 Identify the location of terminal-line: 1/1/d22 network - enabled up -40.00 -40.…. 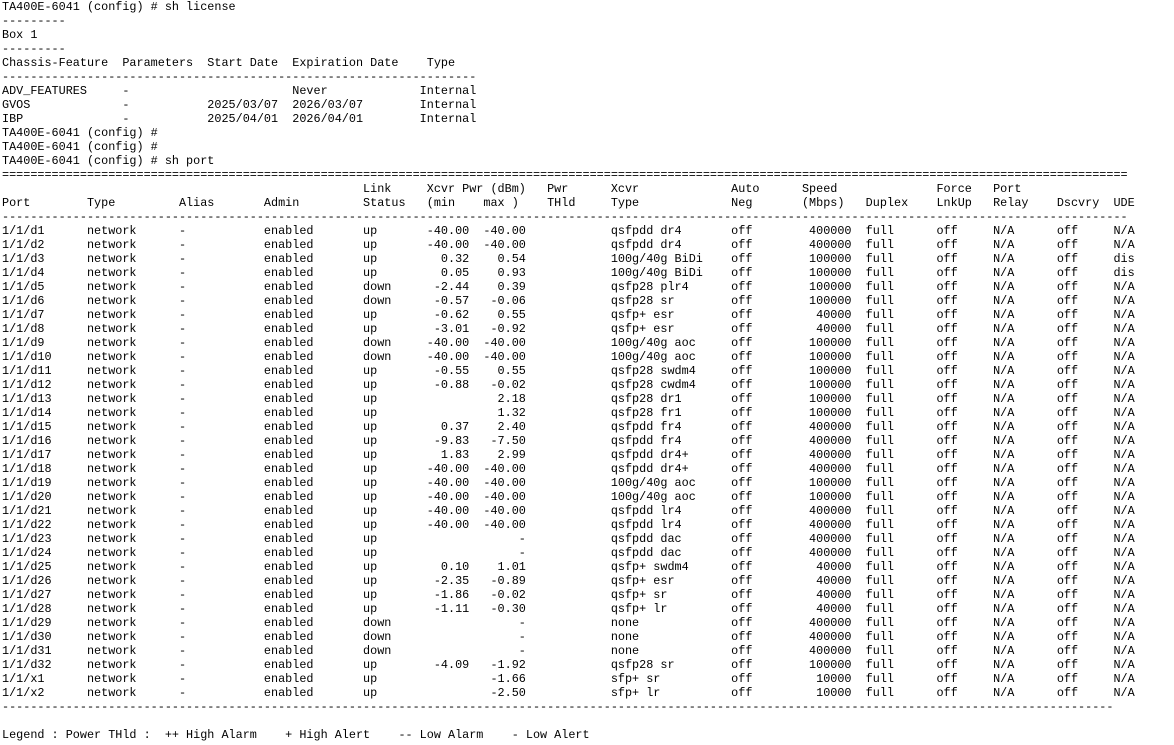
(568, 525).